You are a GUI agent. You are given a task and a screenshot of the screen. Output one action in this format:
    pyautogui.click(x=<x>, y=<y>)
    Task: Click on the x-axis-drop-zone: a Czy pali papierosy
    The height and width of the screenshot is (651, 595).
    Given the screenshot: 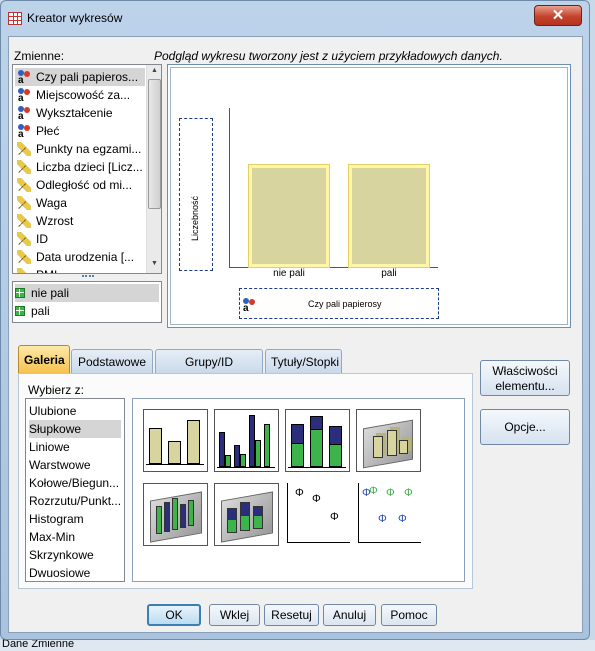 What is the action you would take?
    pyautogui.click(x=339, y=303)
    